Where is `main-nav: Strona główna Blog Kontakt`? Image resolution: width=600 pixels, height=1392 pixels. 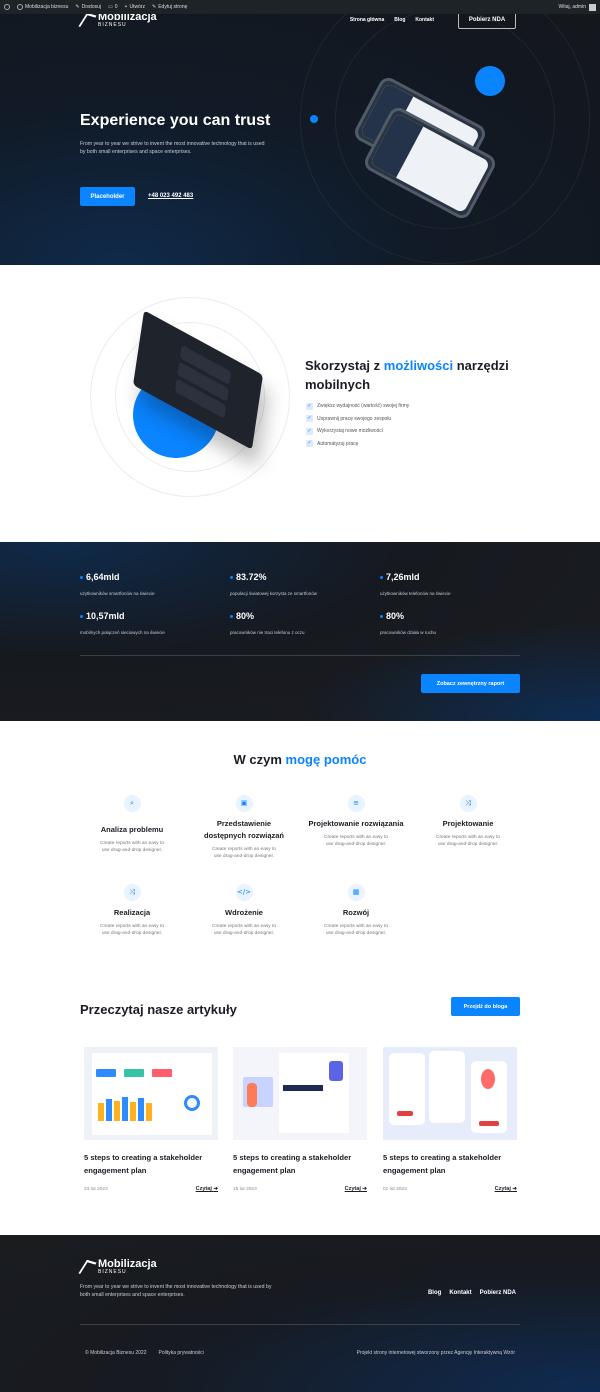 main-nav: Strona główna Blog Kontakt is located at coordinates (392, 20).